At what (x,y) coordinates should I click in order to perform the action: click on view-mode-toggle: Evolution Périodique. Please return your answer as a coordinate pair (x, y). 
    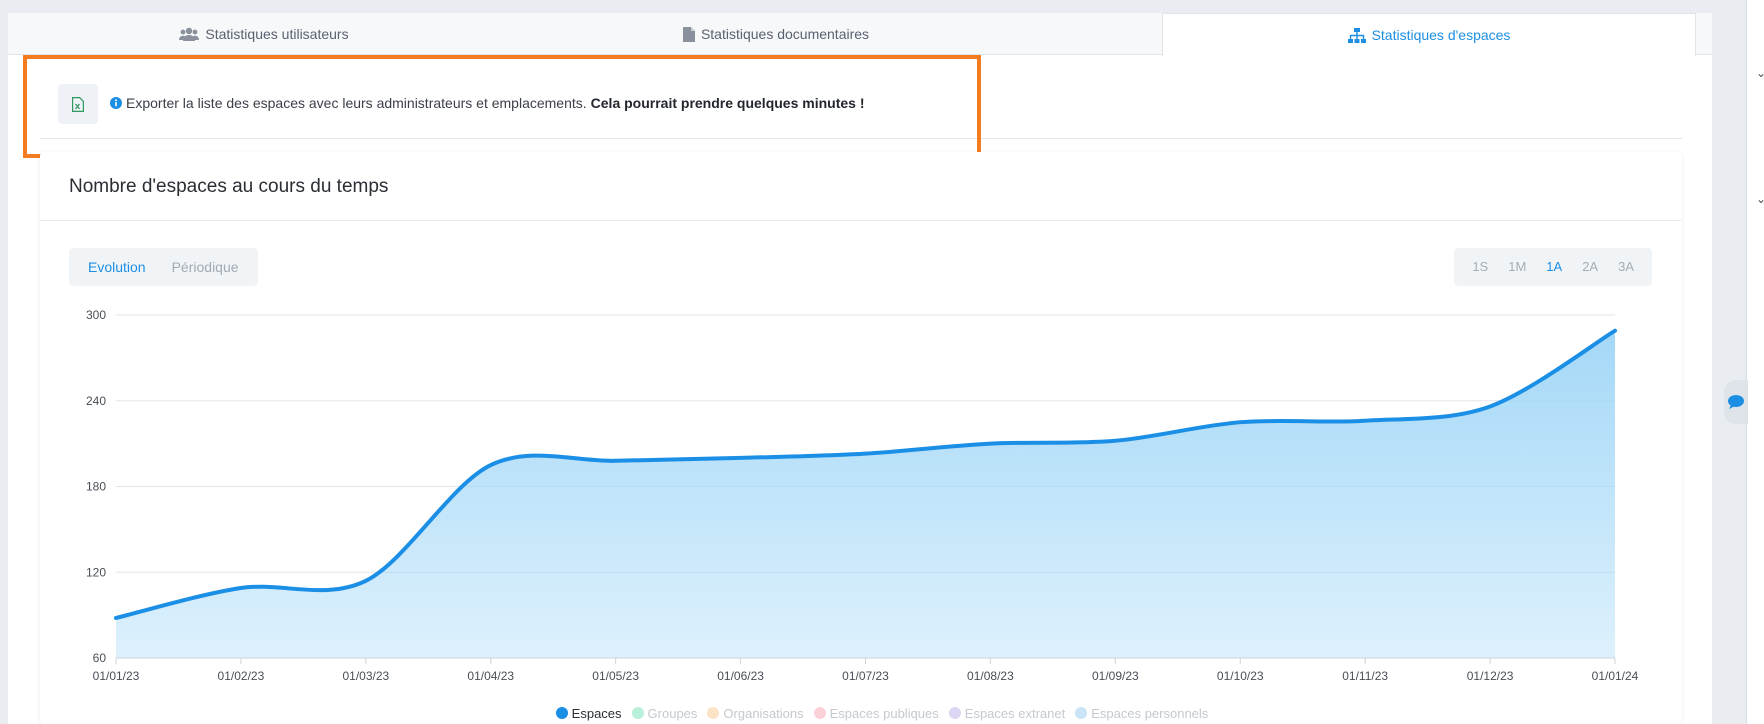
    Looking at the image, I should click on (163, 267).